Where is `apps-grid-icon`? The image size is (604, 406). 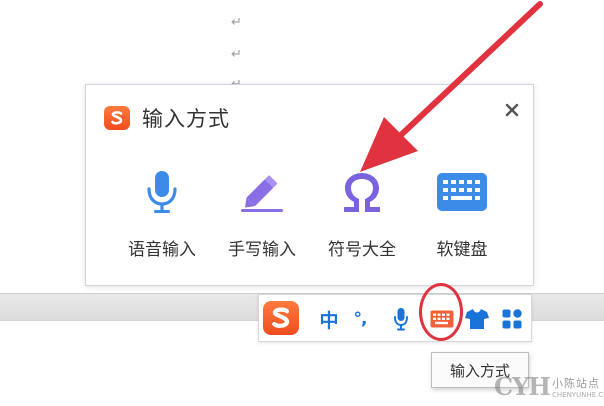
apps-grid-icon is located at coordinates (512, 319).